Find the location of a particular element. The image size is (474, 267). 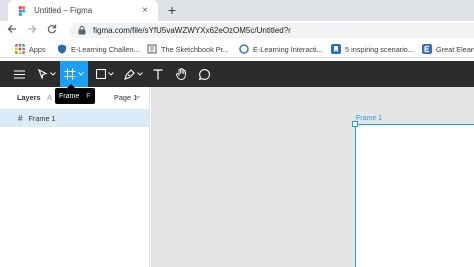

move-tool-button is located at coordinates (47, 74).